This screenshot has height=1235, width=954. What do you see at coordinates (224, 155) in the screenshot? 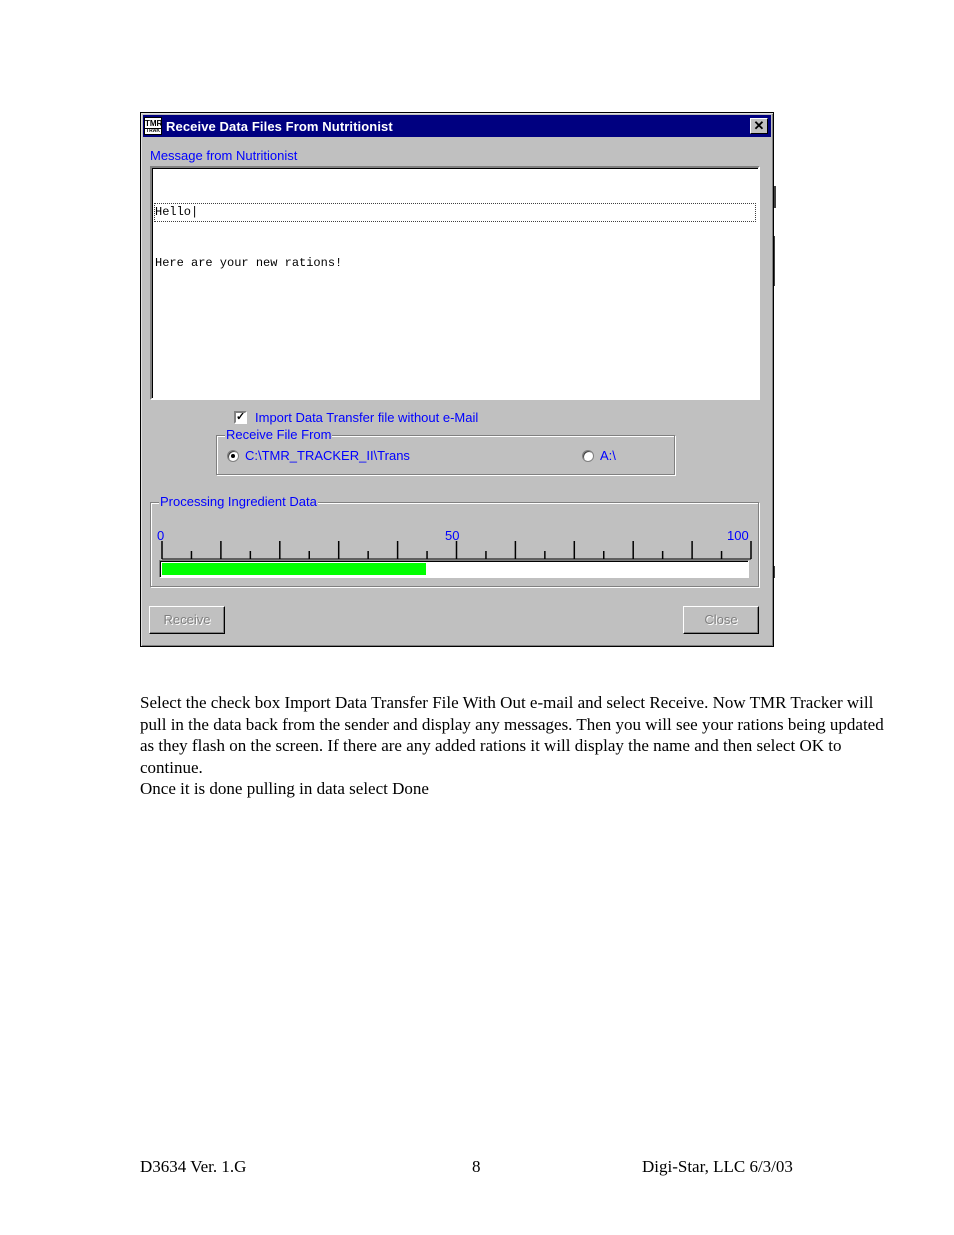
I see `message-label: Message from Nutritionist` at bounding box center [224, 155].